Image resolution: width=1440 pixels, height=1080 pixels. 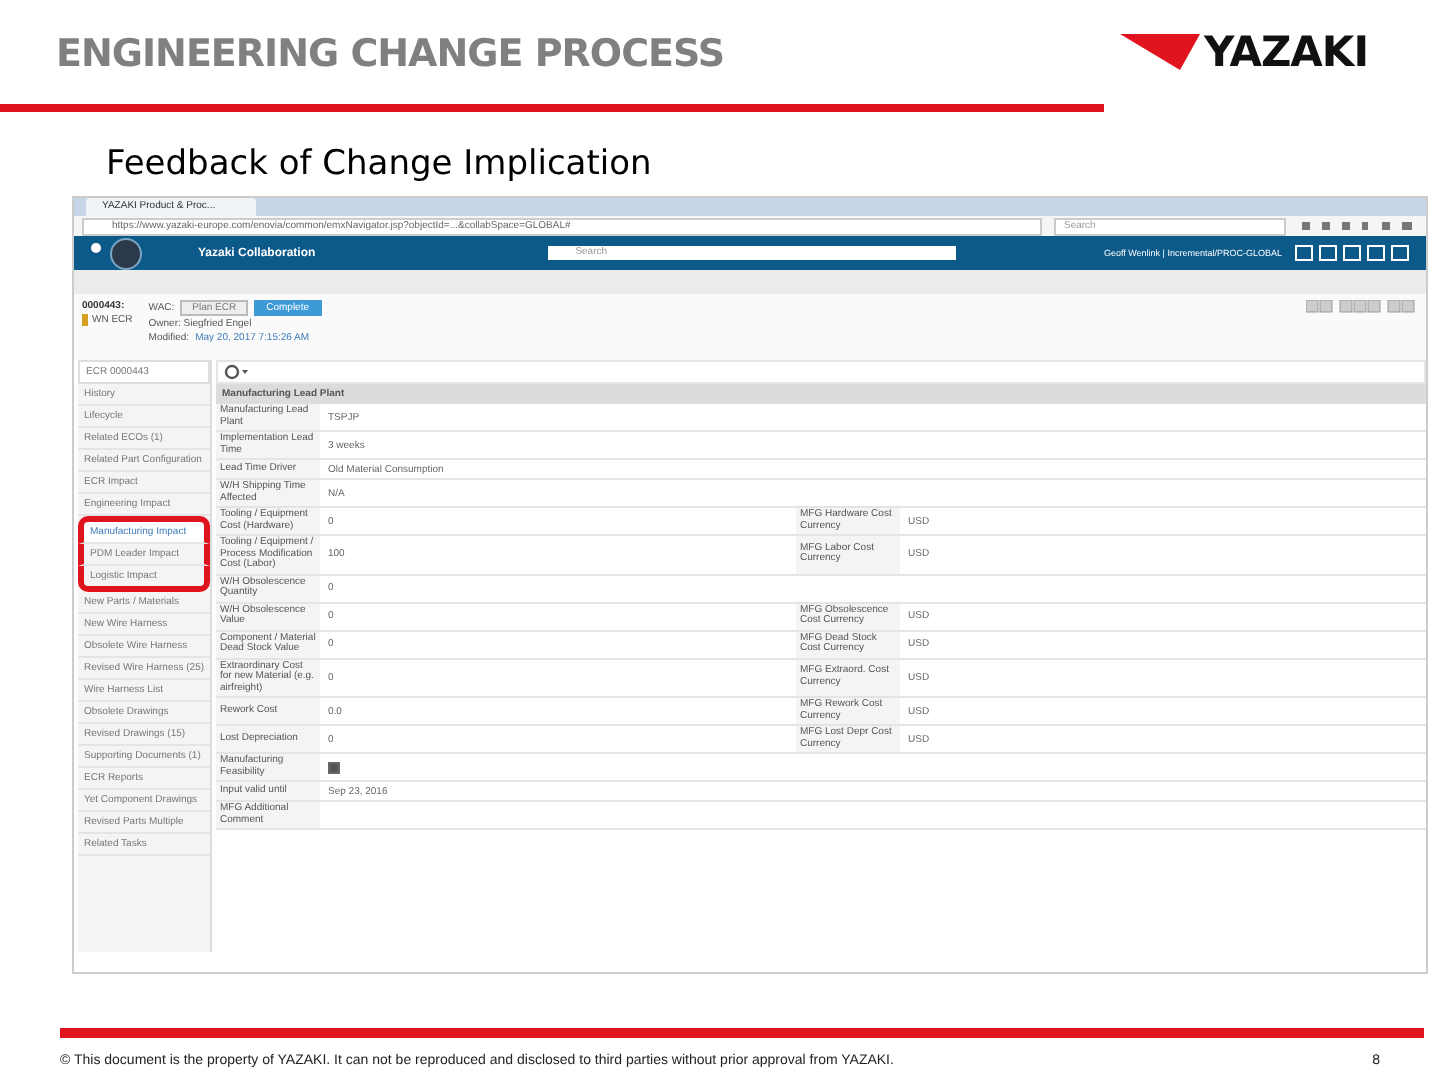 I want to click on action-icons-drawing, so click(x=1362, y=307).